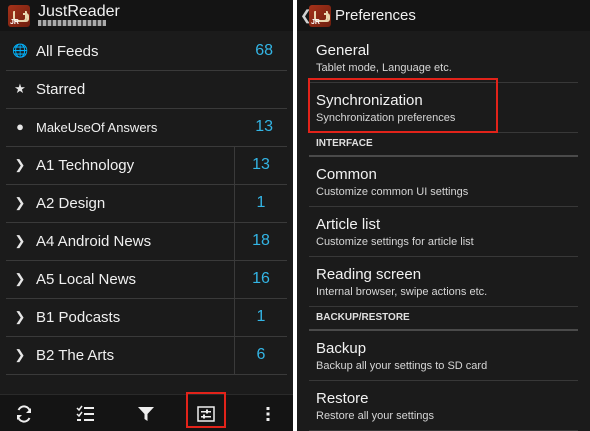  I want to click on feeds-action-bar: JR JustReader, so click(146, 15).